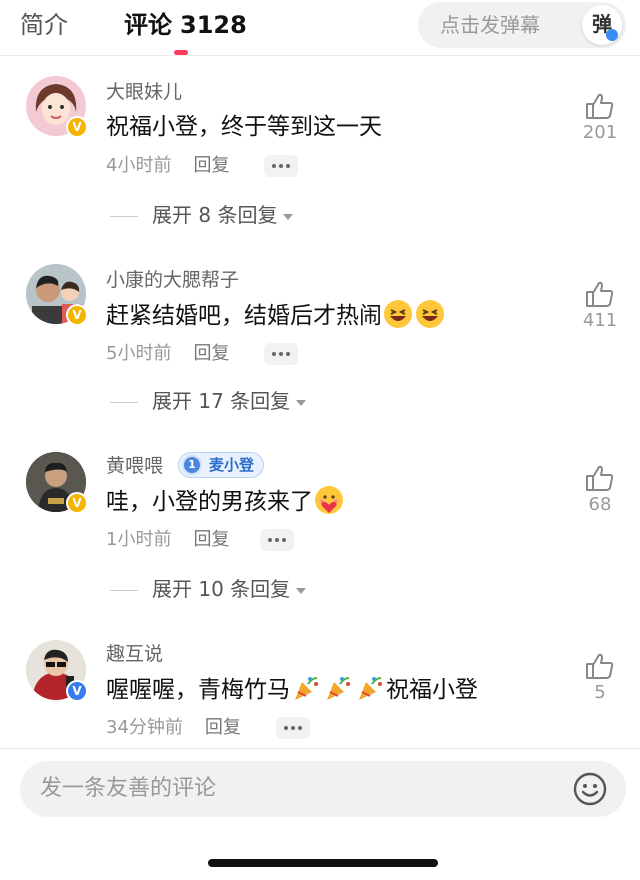  Describe the element at coordinates (172, 280) in the screenshot. I see `comment-username: 小康的大腮帮子` at that location.